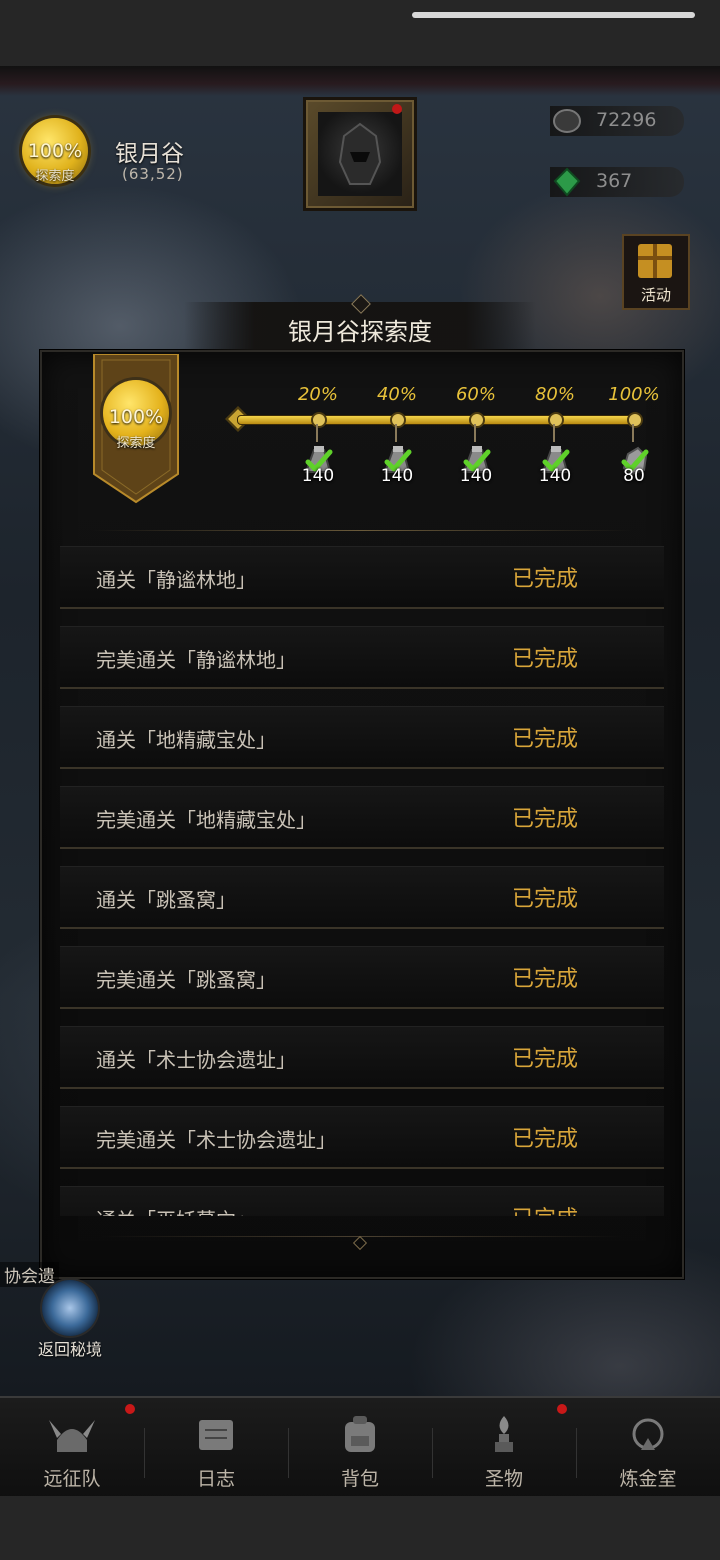  Describe the element at coordinates (215, 1479) in the screenshot. I see `nav-label: 日志` at that location.